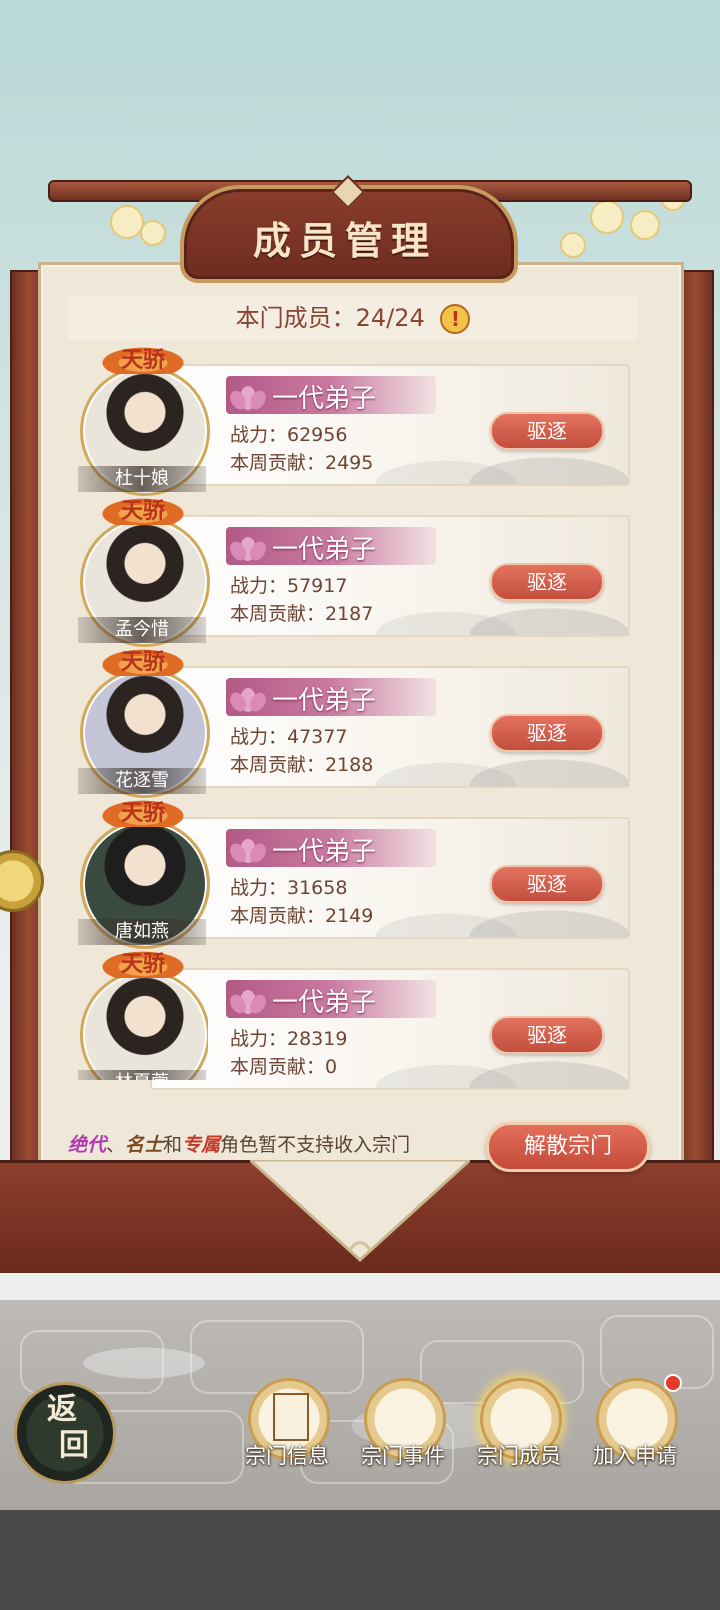  I want to click on nav-label: 宗门信息, so click(287, 1456).